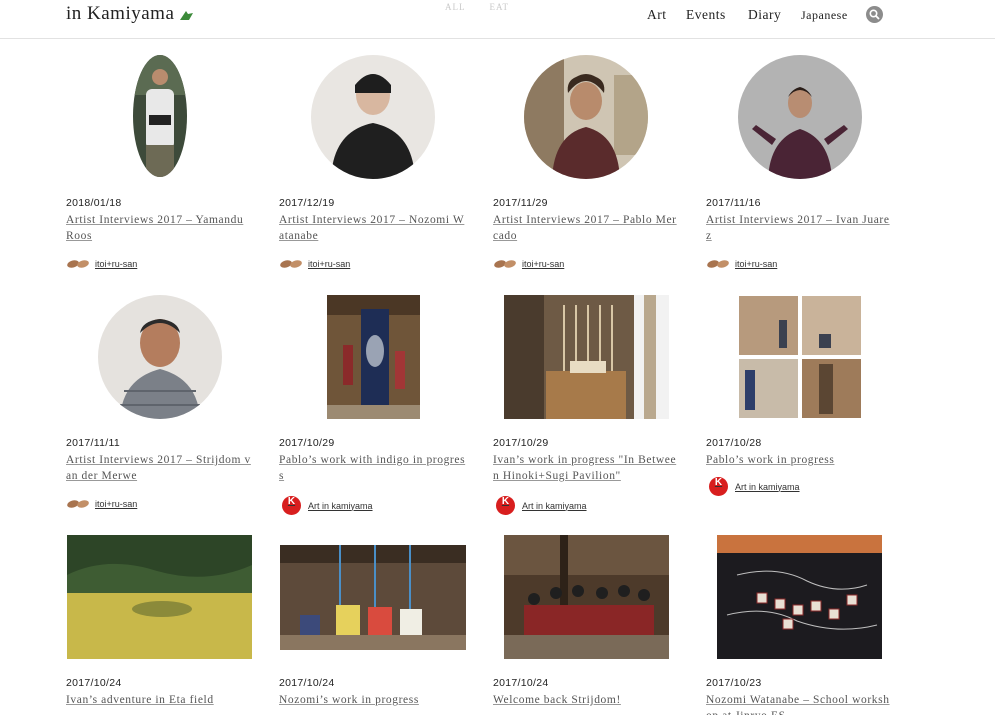 Image resolution: width=995 pixels, height=715 pixels. Describe the element at coordinates (587, 700) in the screenshot. I see `post-title-link: Welcome back Strijdom!` at that location.